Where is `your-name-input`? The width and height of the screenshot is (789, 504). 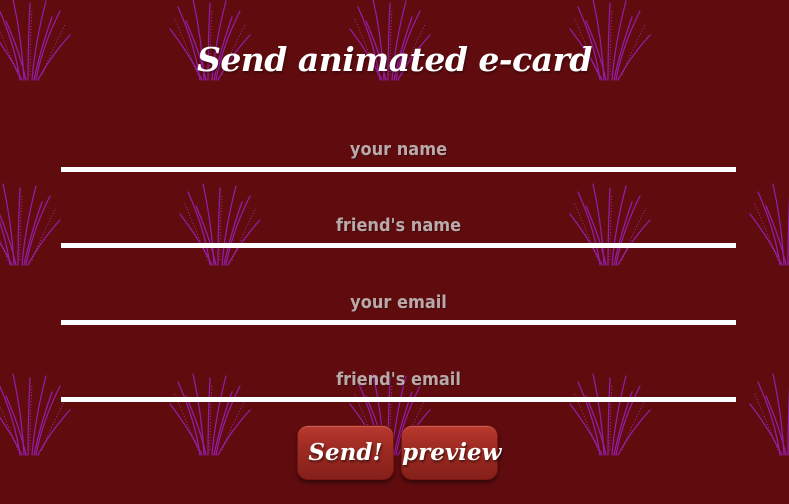
your-name-input is located at coordinates (398, 154).